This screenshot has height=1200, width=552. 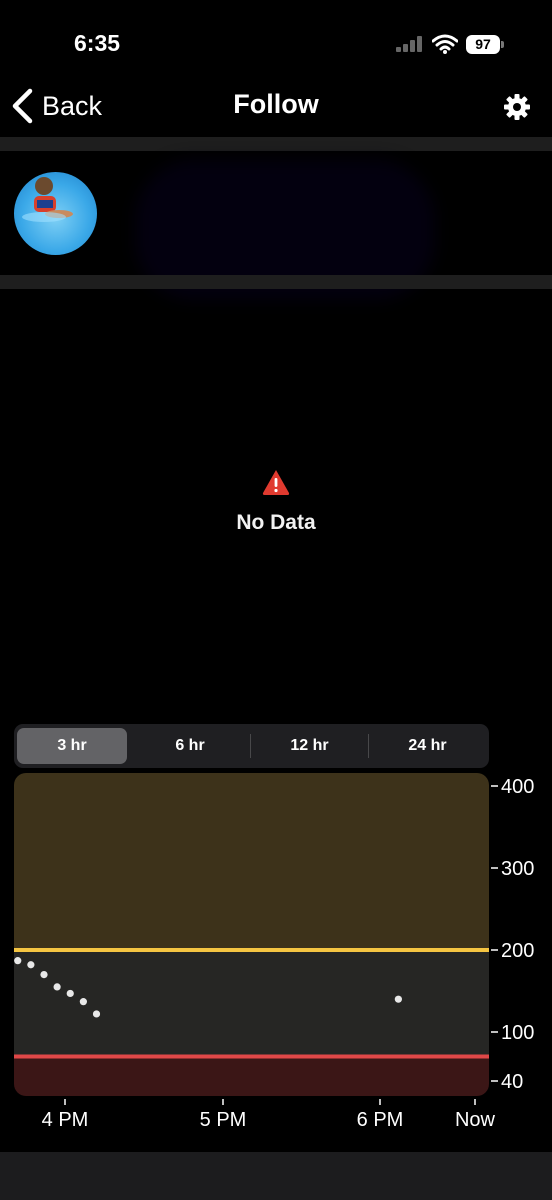 What do you see at coordinates (512, 1082) in the screenshot?
I see `y-tick-label: 40` at bounding box center [512, 1082].